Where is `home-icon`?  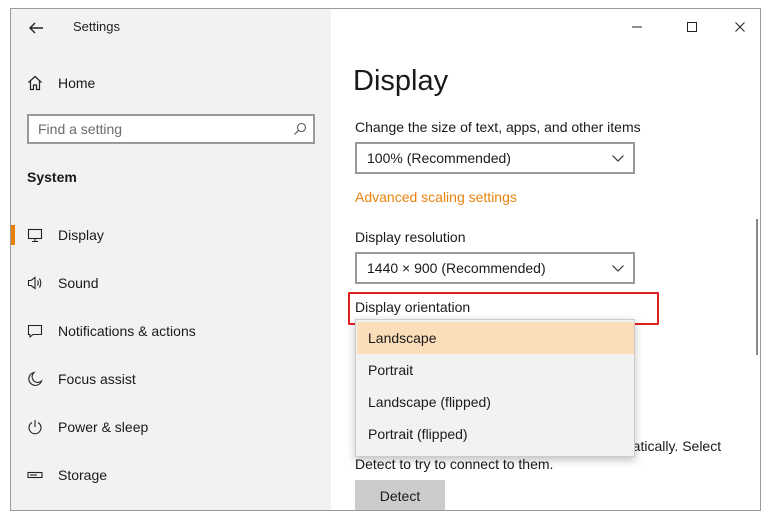
home-icon is located at coordinates (35, 83).